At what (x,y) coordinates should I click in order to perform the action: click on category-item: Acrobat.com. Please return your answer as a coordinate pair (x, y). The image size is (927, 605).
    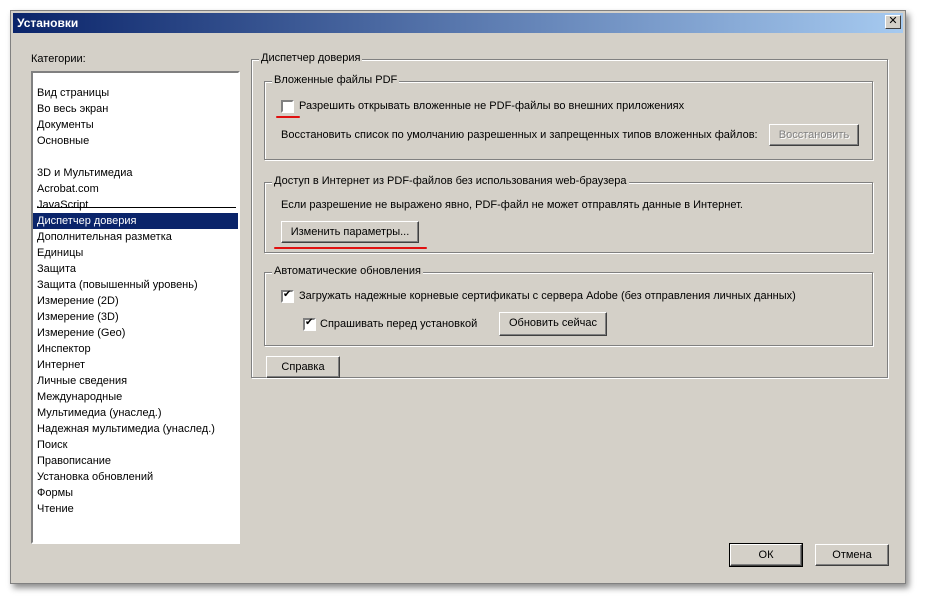
    Looking at the image, I should click on (135, 189).